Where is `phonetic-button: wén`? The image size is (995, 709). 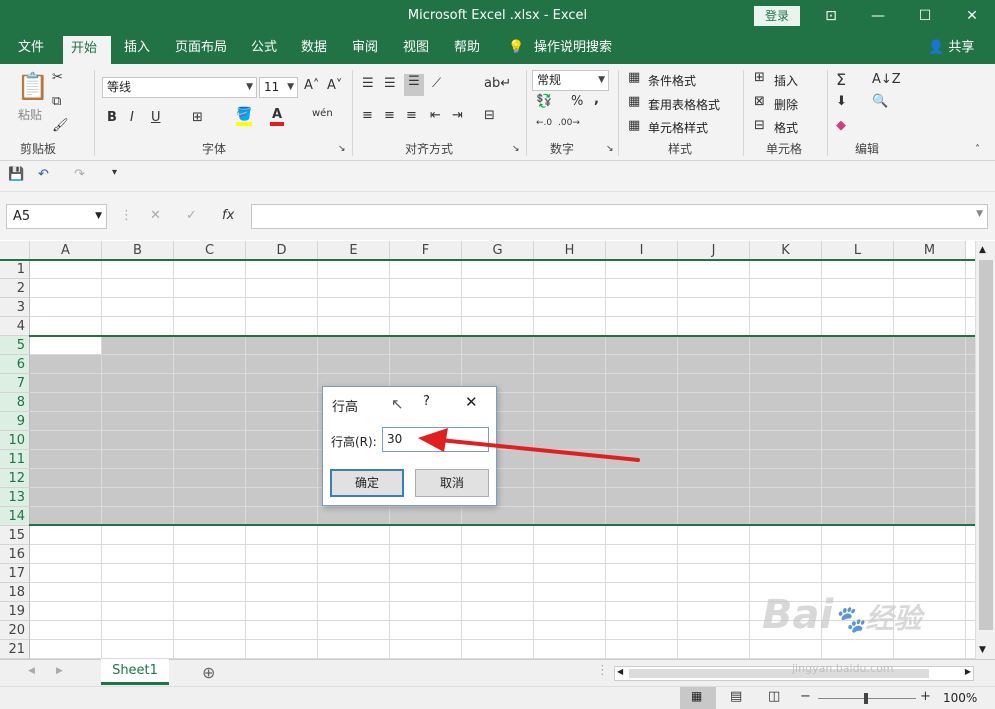
phonetic-button: wén is located at coordinates (322, 113).